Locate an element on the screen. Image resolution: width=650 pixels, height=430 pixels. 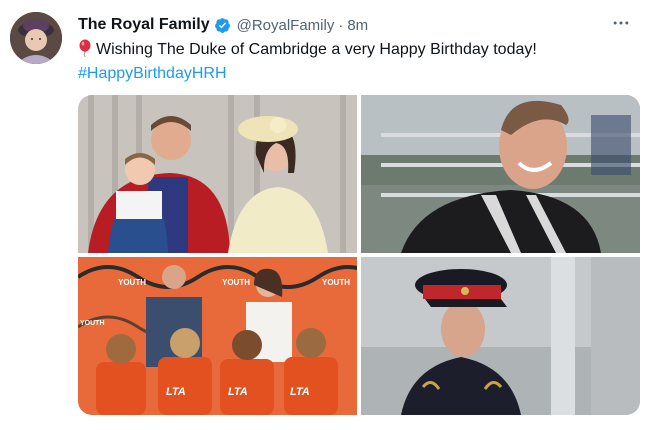
avatar-image is located at coordinates (36, 38).